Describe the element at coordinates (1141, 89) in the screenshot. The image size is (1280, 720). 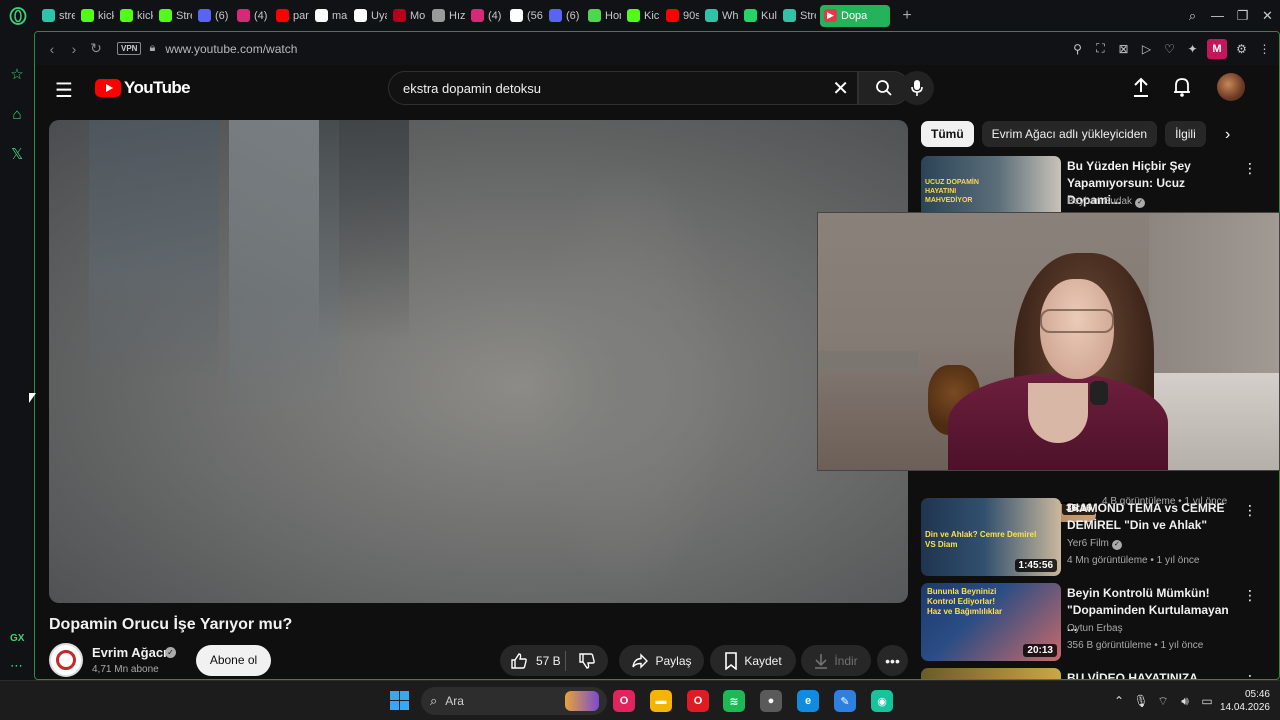
I see `create-upload-button` at that location.